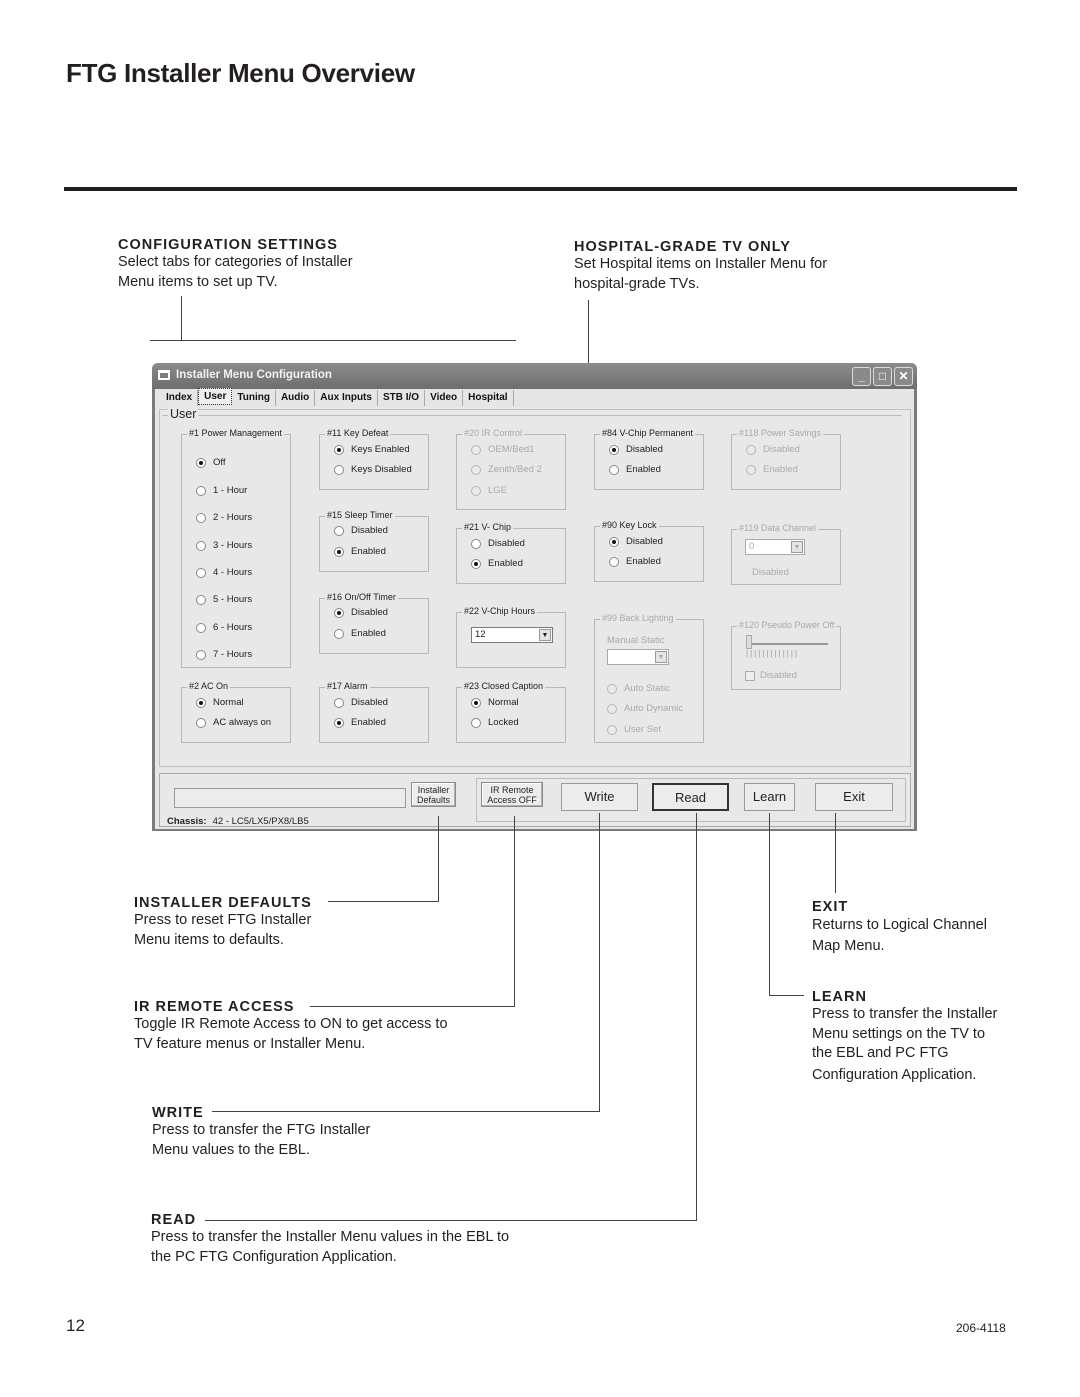  Describe the element at coordinates (380, 449) in the screenshot. I see `radio-label: Keys Enabled` at that location.